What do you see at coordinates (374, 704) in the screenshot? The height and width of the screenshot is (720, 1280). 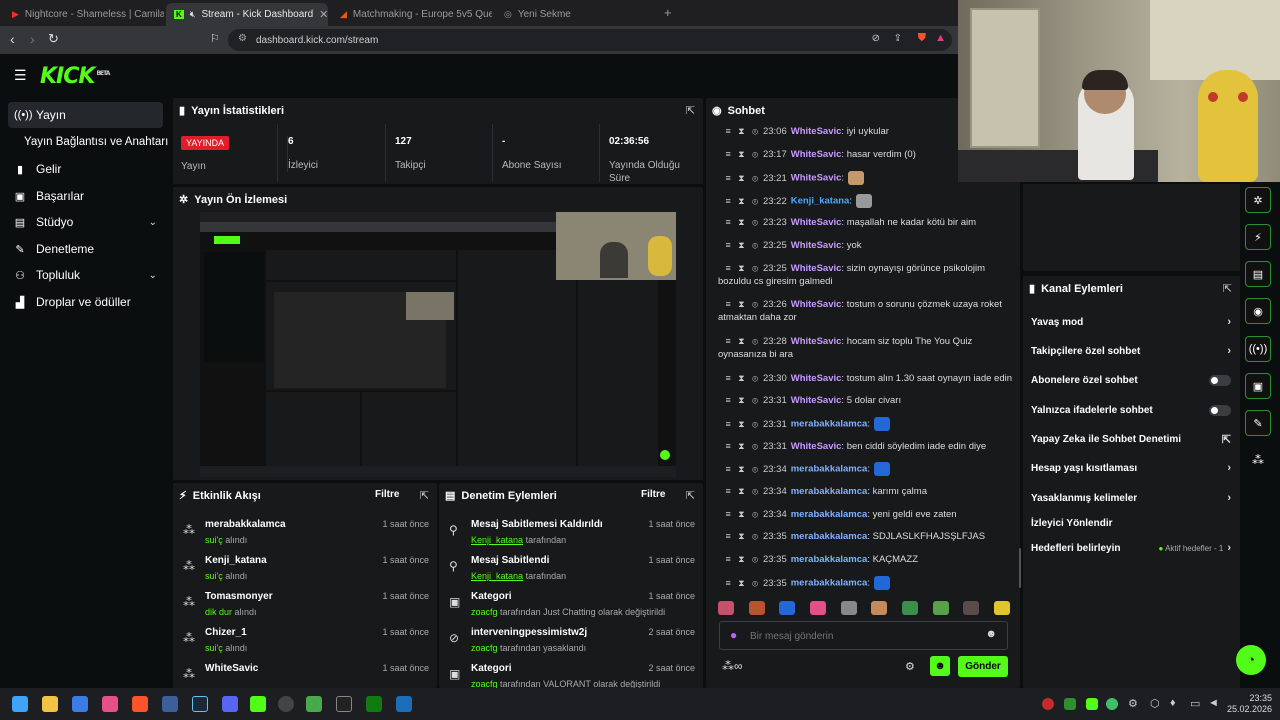 I see `xbox-icon` at bounding box center [374, 704].